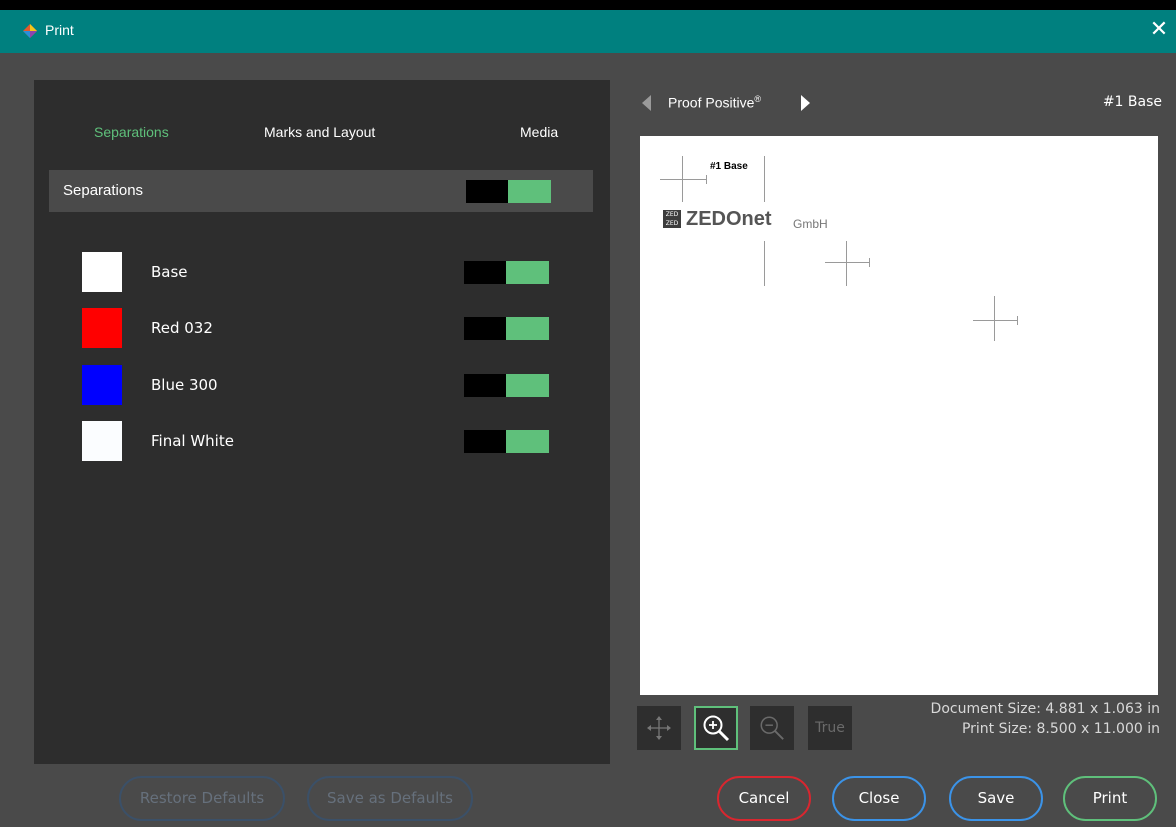 This screenshot has height=827, width=1176. I want to click on pan-icon, so click(659, 728).